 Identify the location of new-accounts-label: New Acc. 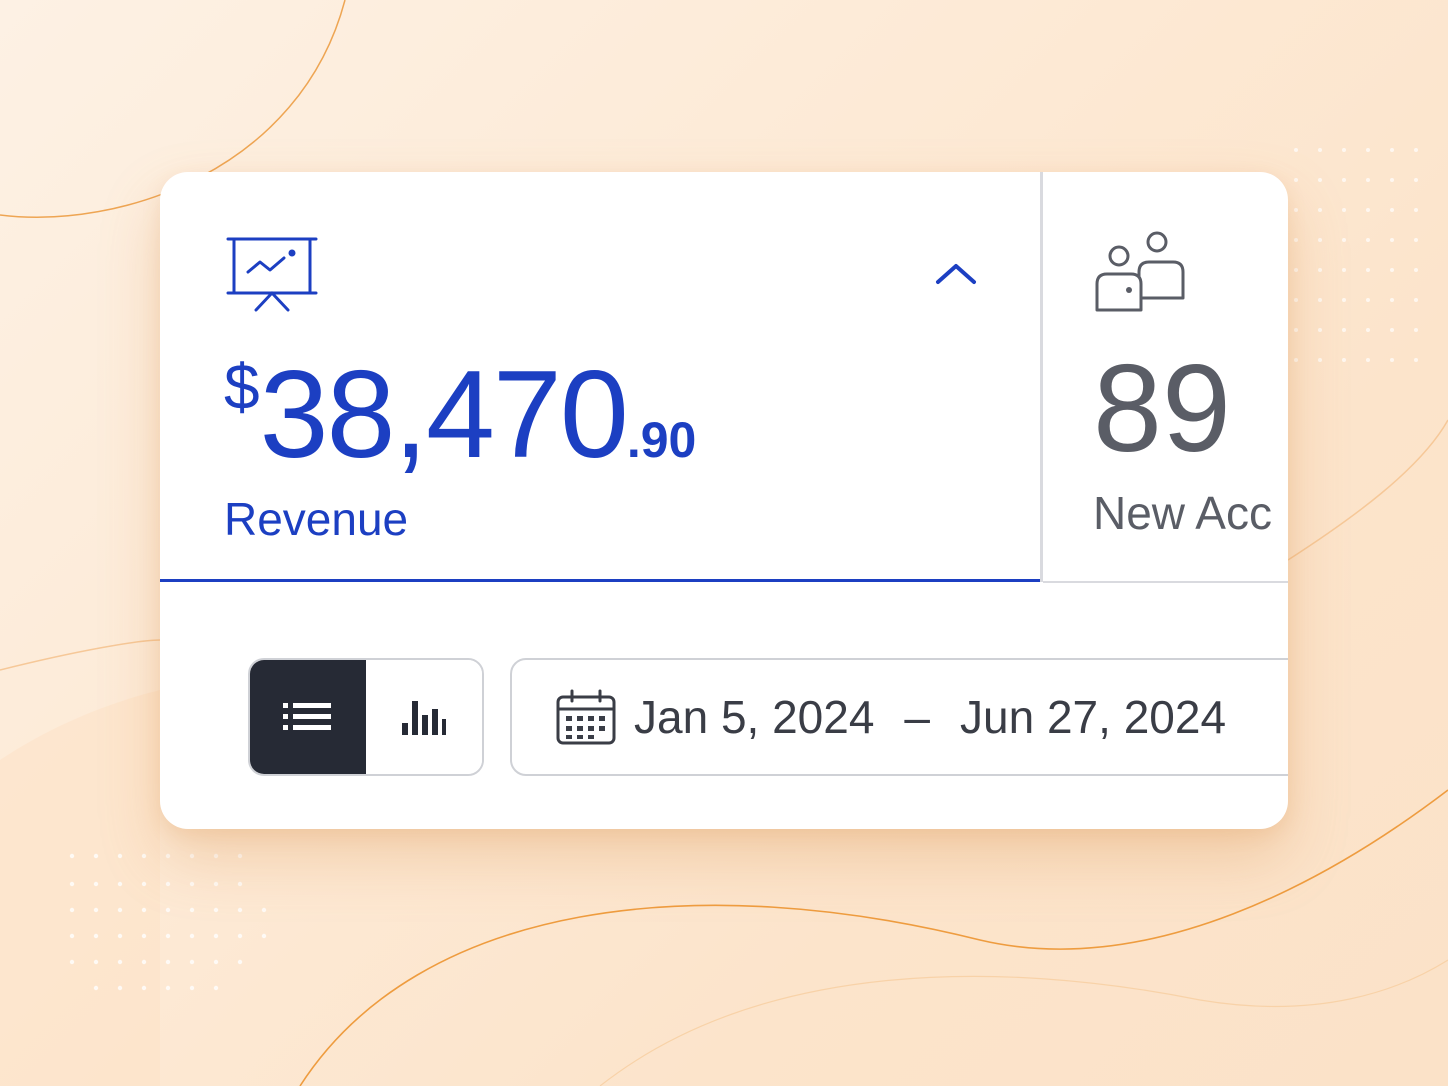
(1182, 513).